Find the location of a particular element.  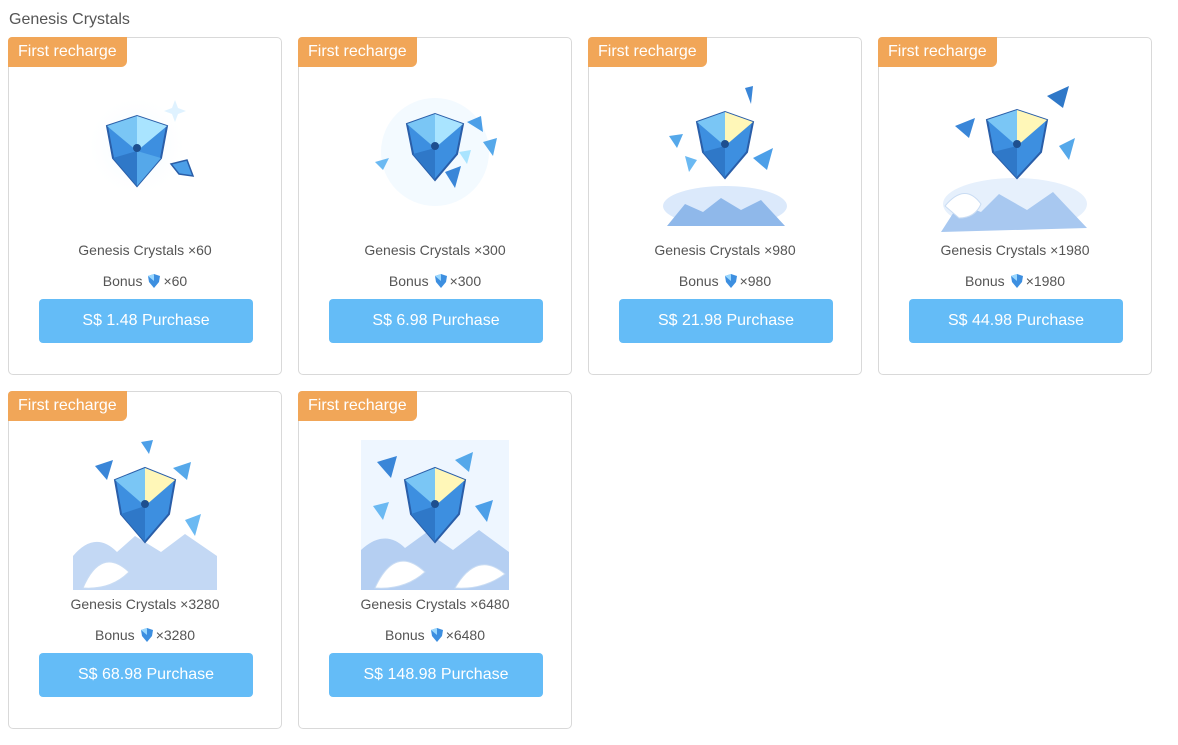

bonus-amount: ×1980 is located at coordinates (1045, 281).